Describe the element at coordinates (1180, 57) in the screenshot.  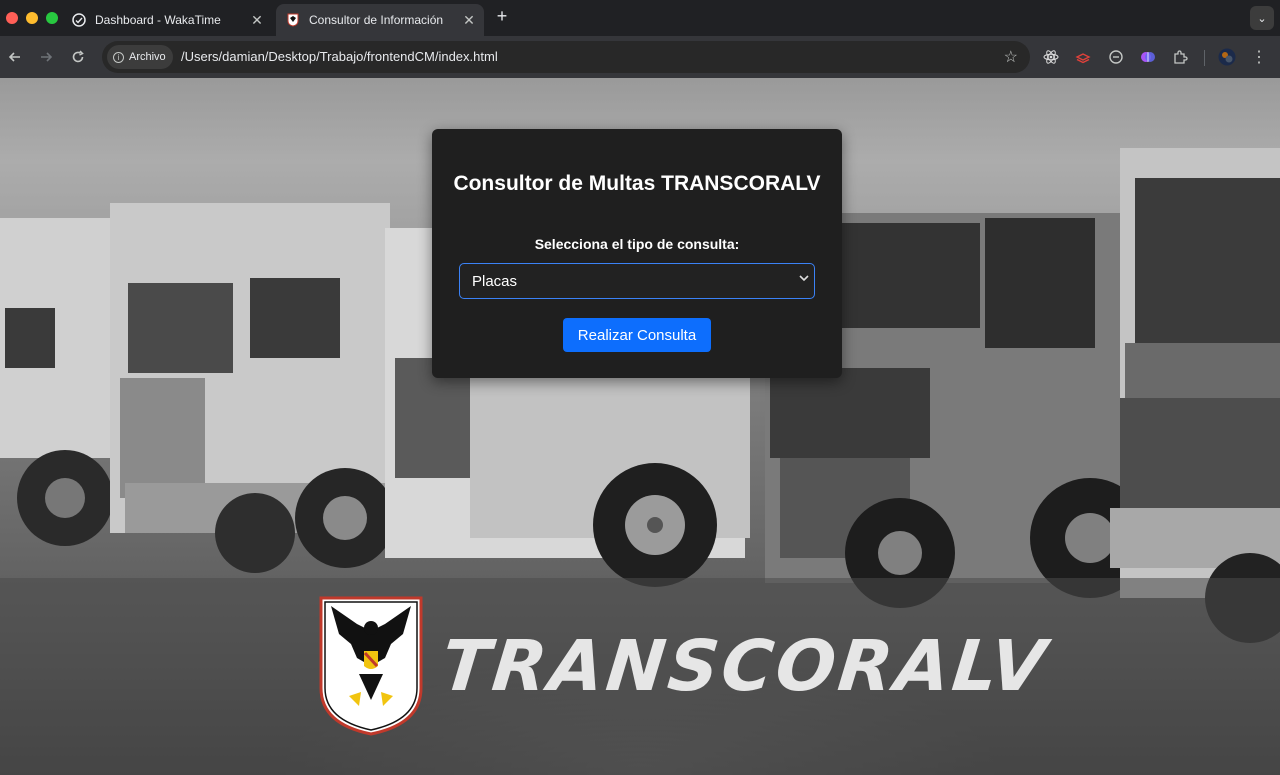
I see `extensions-puzzle-icon` at that location.